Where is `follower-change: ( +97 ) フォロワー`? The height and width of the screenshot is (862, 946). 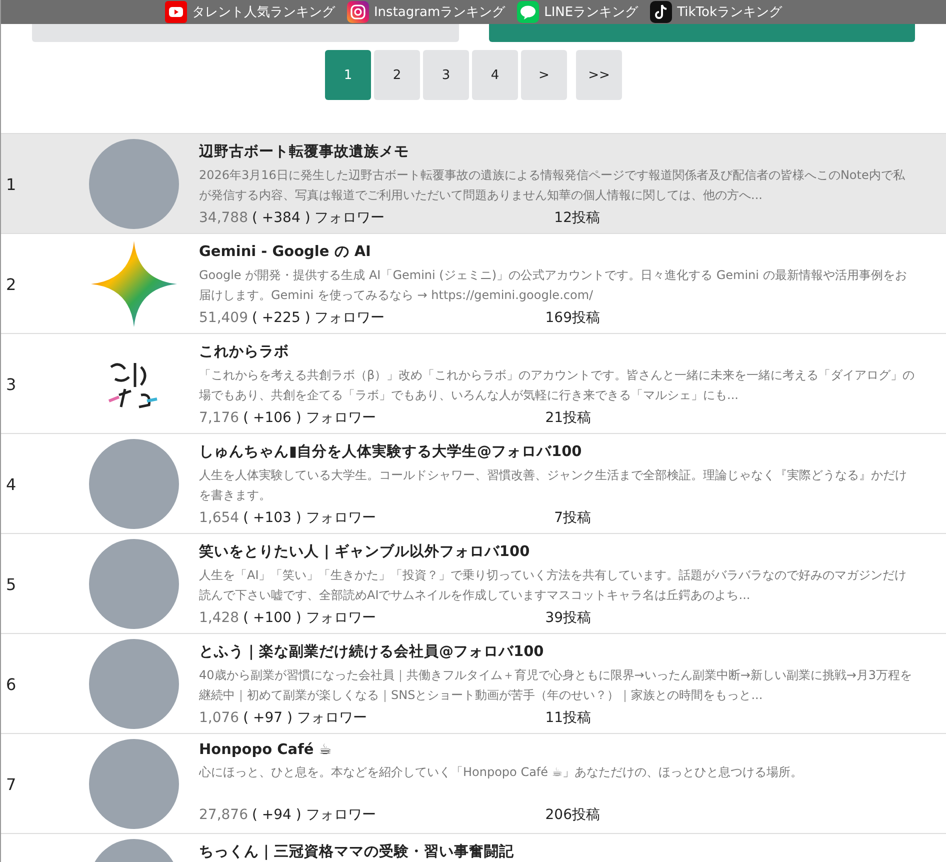 follower-change: ( +97 ) フォロワー is located at coordinates (305, 718).